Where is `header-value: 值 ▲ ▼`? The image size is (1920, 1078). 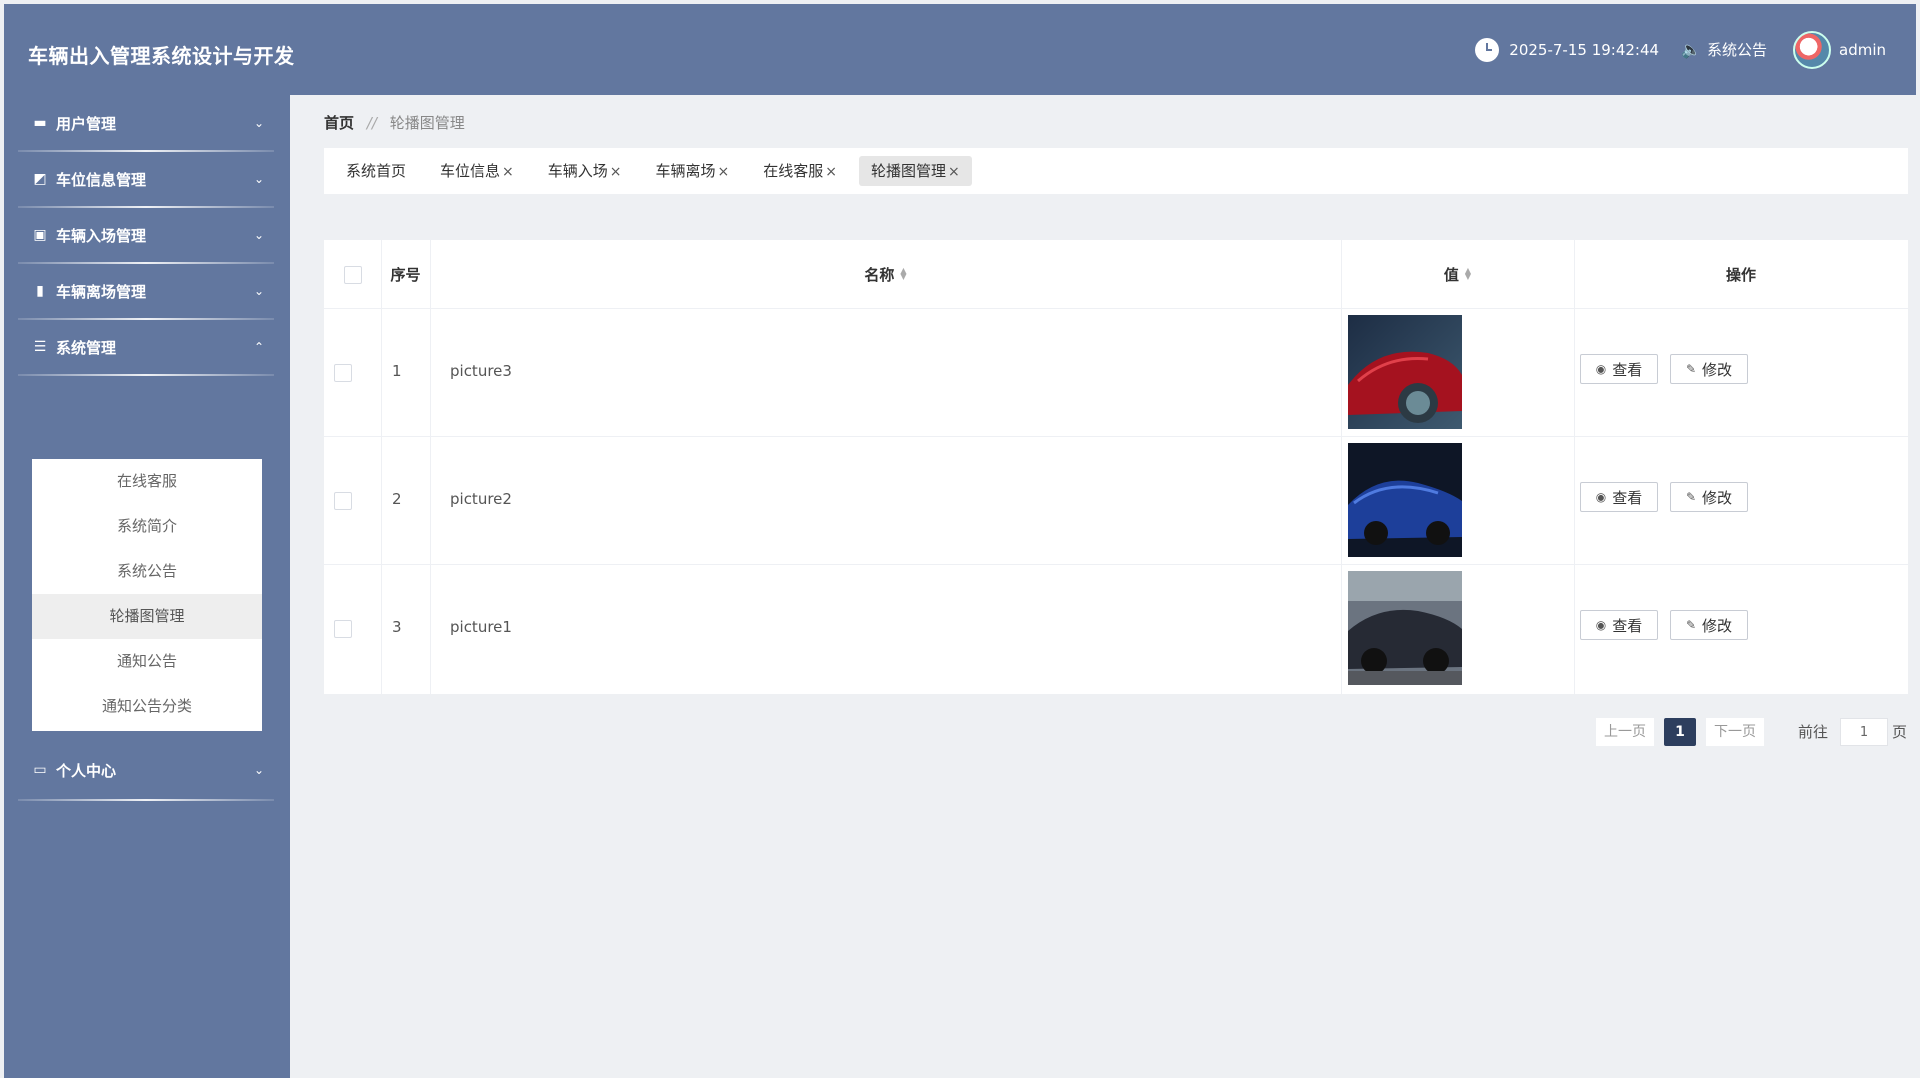 header-value: 值 ▲ ▼ is located at coordinates (1457, 274).